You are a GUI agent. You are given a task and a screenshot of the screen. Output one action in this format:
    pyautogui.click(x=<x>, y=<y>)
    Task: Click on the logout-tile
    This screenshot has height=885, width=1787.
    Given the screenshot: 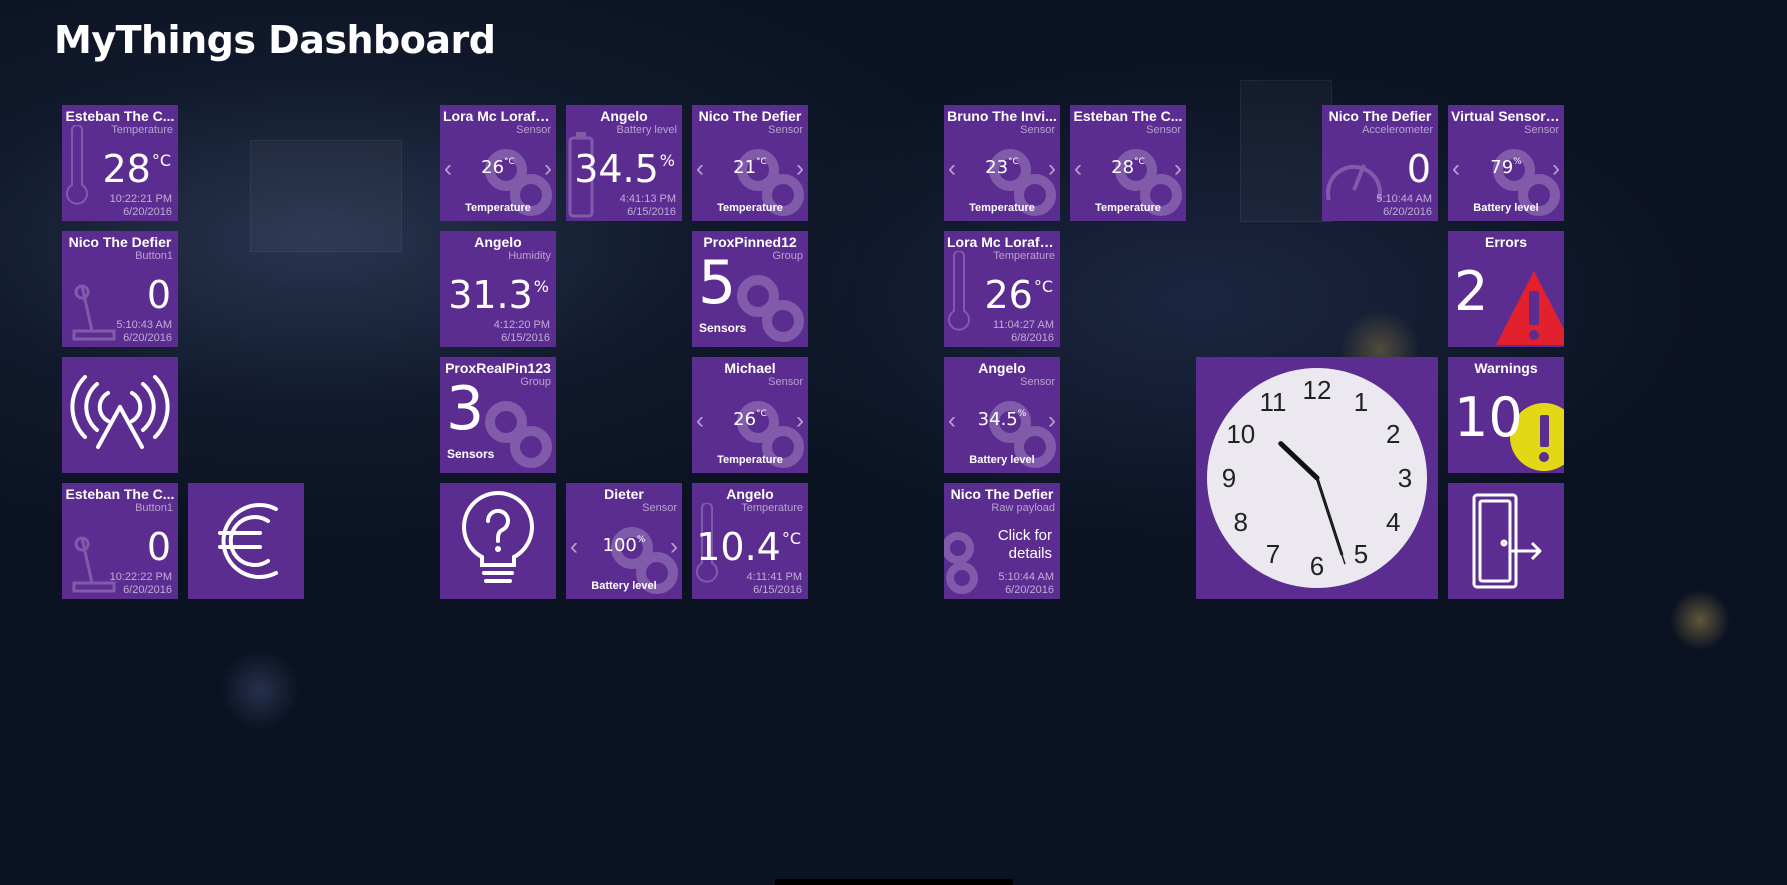 What is the action you would take?
    pyautogui.click(x=1506, y=541)
    